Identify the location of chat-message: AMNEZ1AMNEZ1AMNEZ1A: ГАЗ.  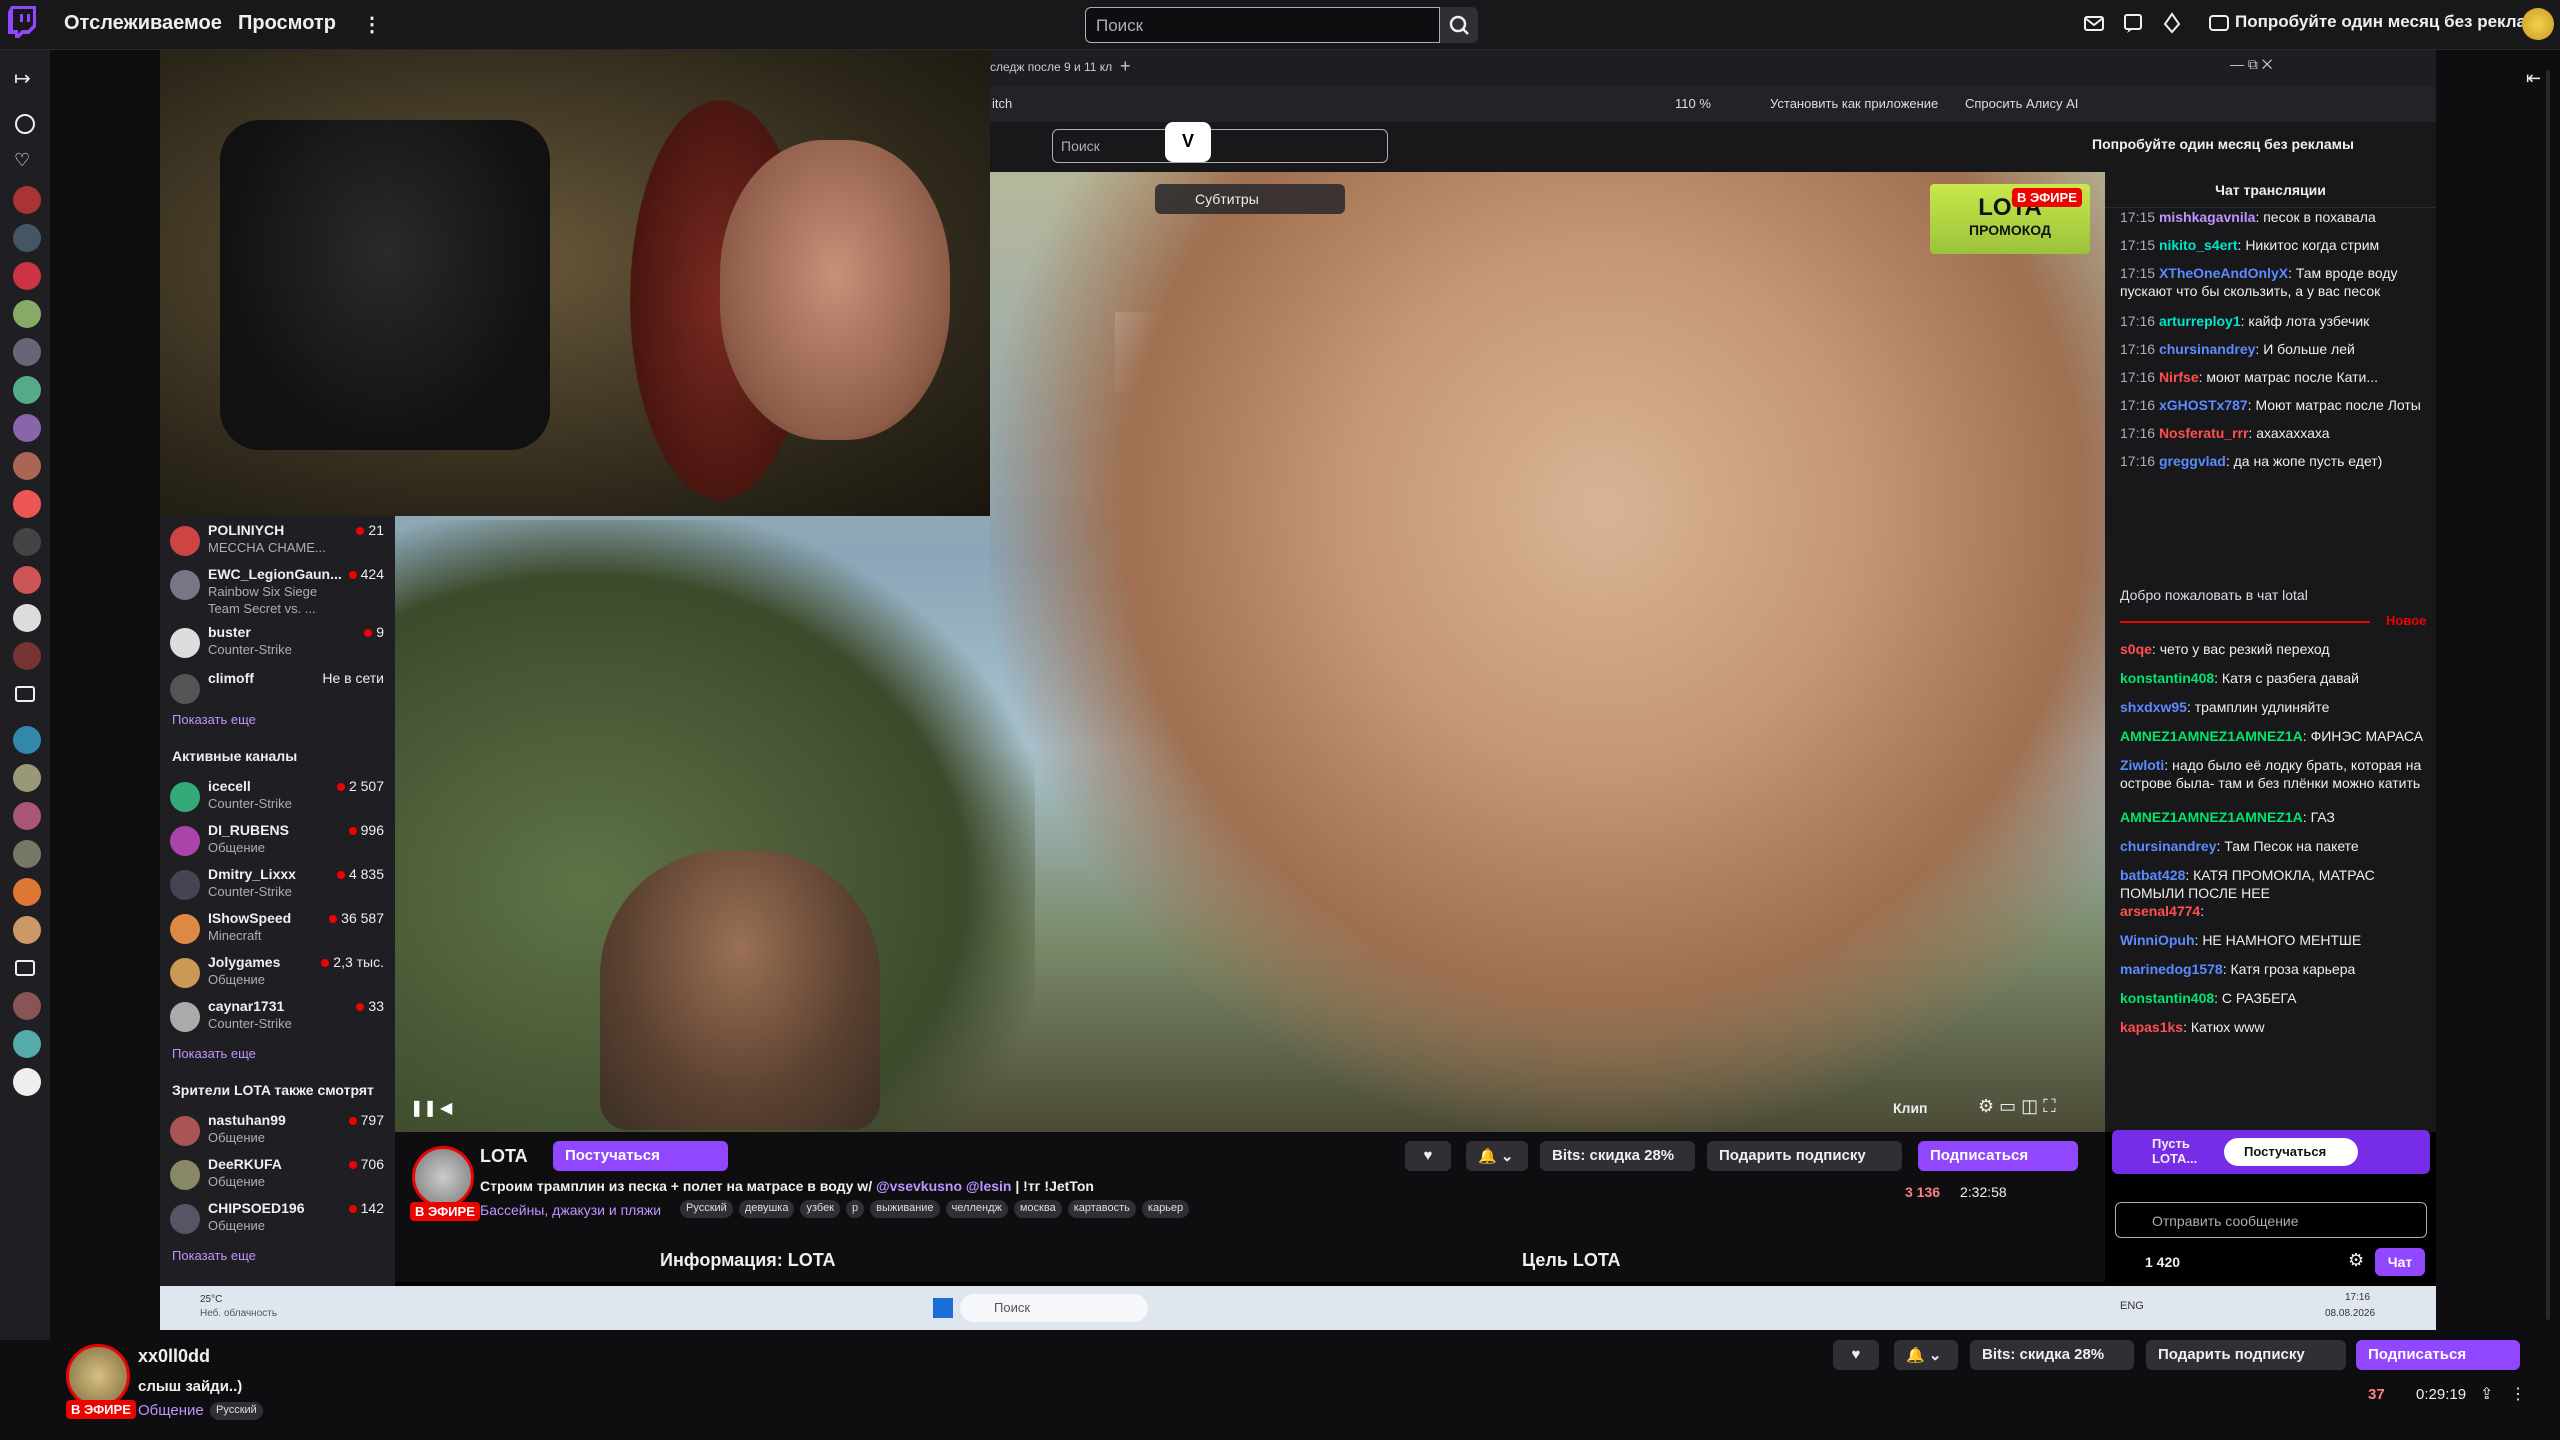
(2227, 817).